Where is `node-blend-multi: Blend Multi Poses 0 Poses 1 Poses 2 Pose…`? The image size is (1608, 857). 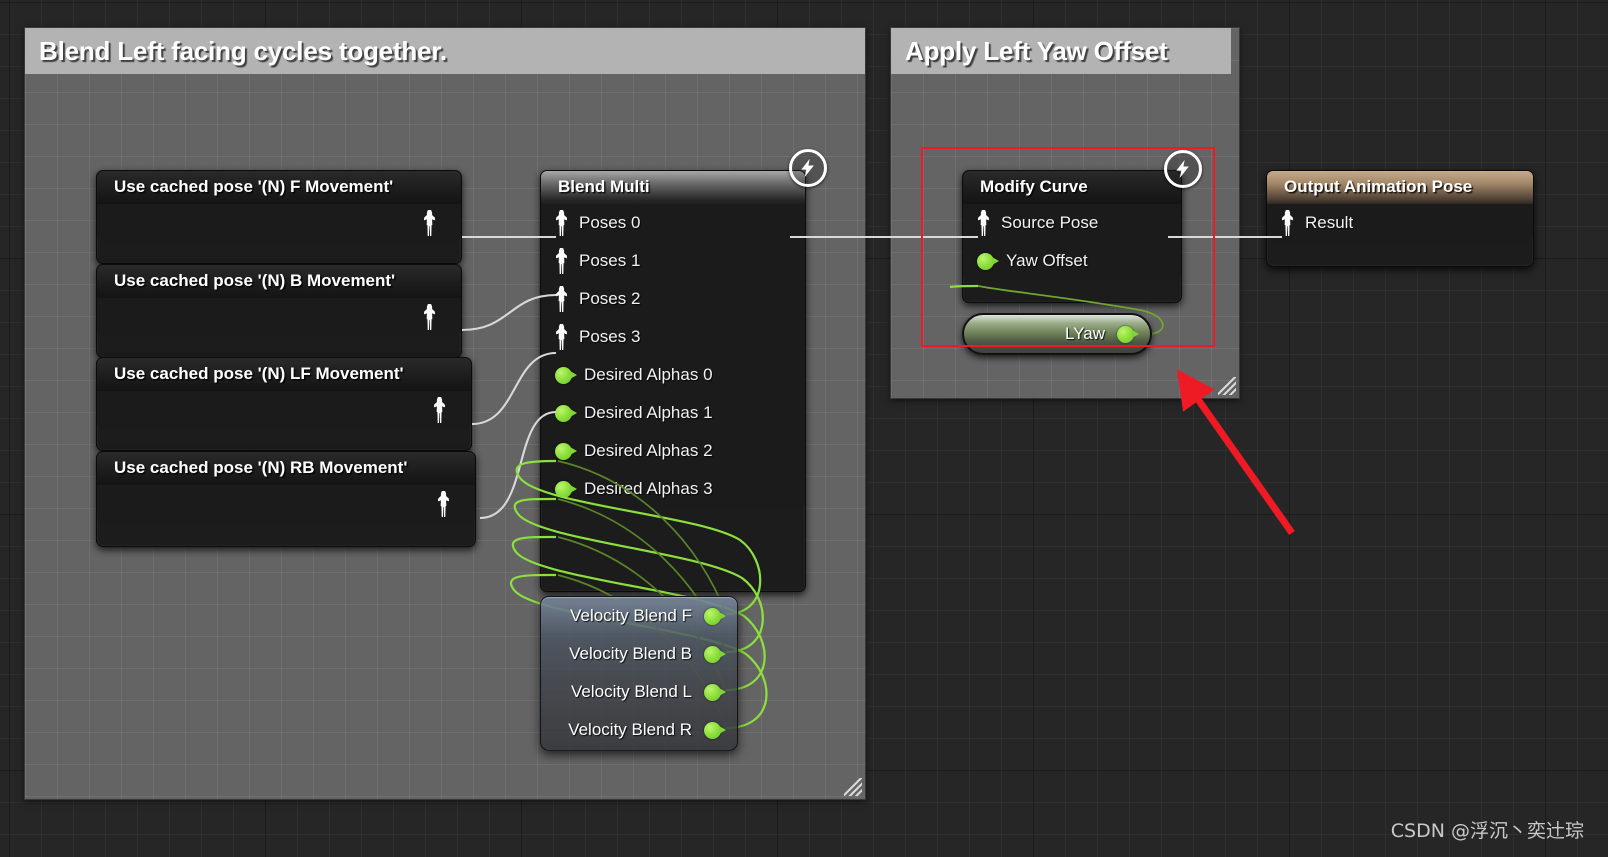 node-blend-multi: Blend Multi Poses 0 Poses 1 Poses 2 Pose… is located at coordinates (683, 370).